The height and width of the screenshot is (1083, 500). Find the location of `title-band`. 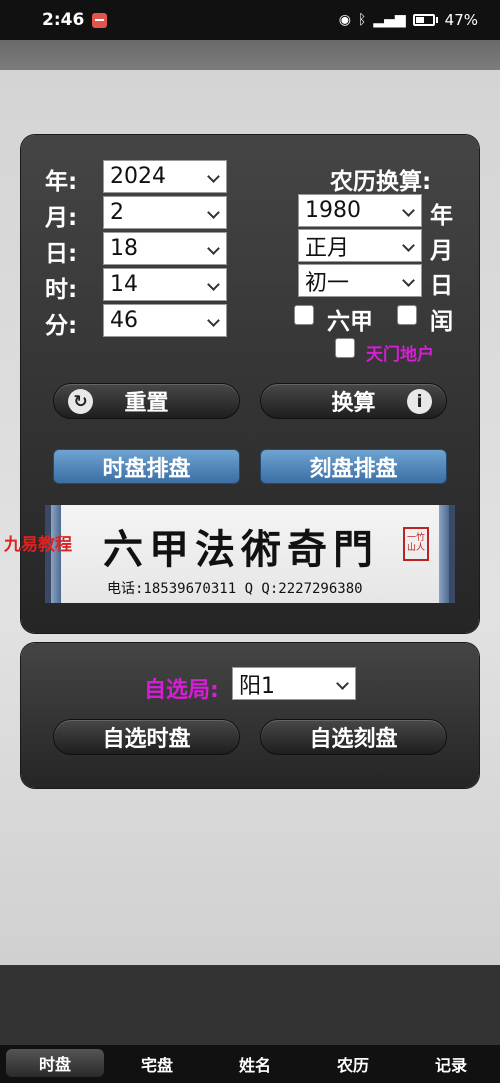

title-band is located at coordinates (250, 55).